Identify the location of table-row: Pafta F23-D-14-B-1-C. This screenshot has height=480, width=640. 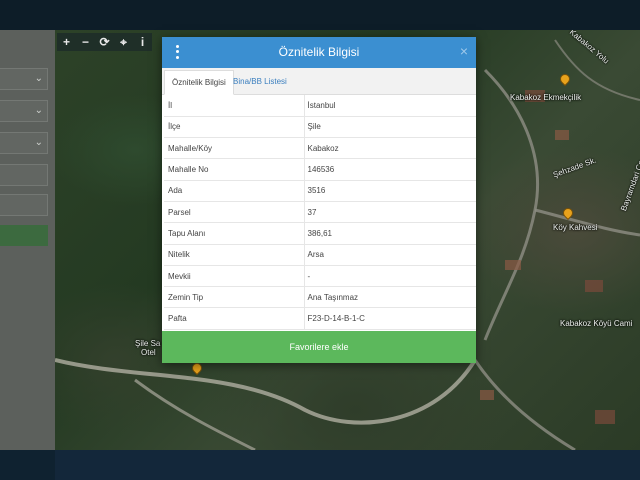
(320, 318).